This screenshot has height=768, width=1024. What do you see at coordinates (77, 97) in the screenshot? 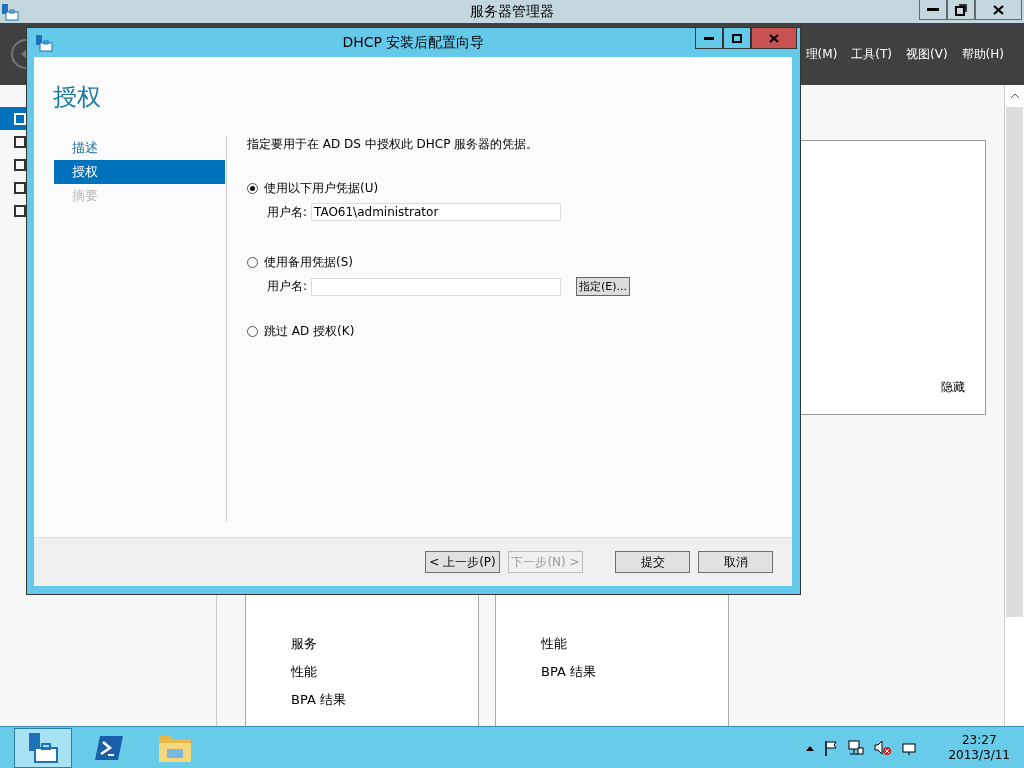
I see `page-heading: 授权` at bounding box center [77, 97].